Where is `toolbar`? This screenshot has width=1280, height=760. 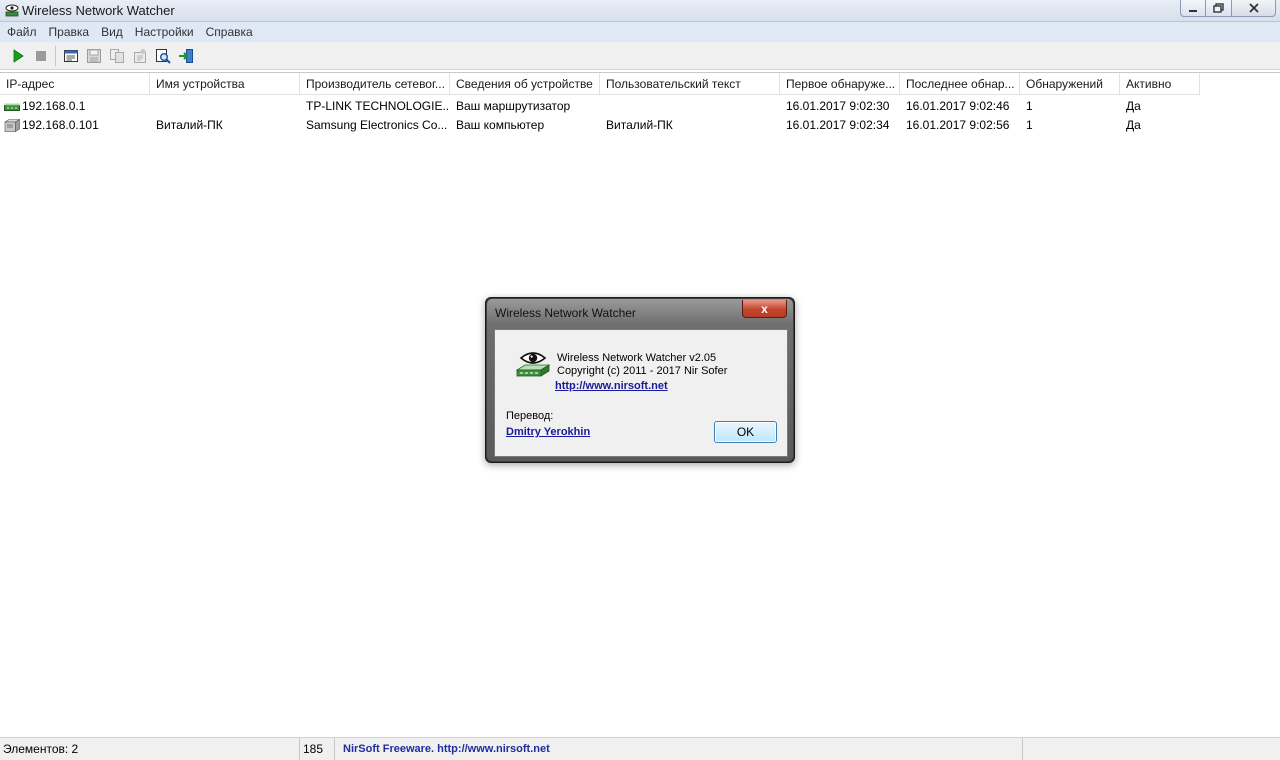
toolbar is located at coordinates (640, 56).